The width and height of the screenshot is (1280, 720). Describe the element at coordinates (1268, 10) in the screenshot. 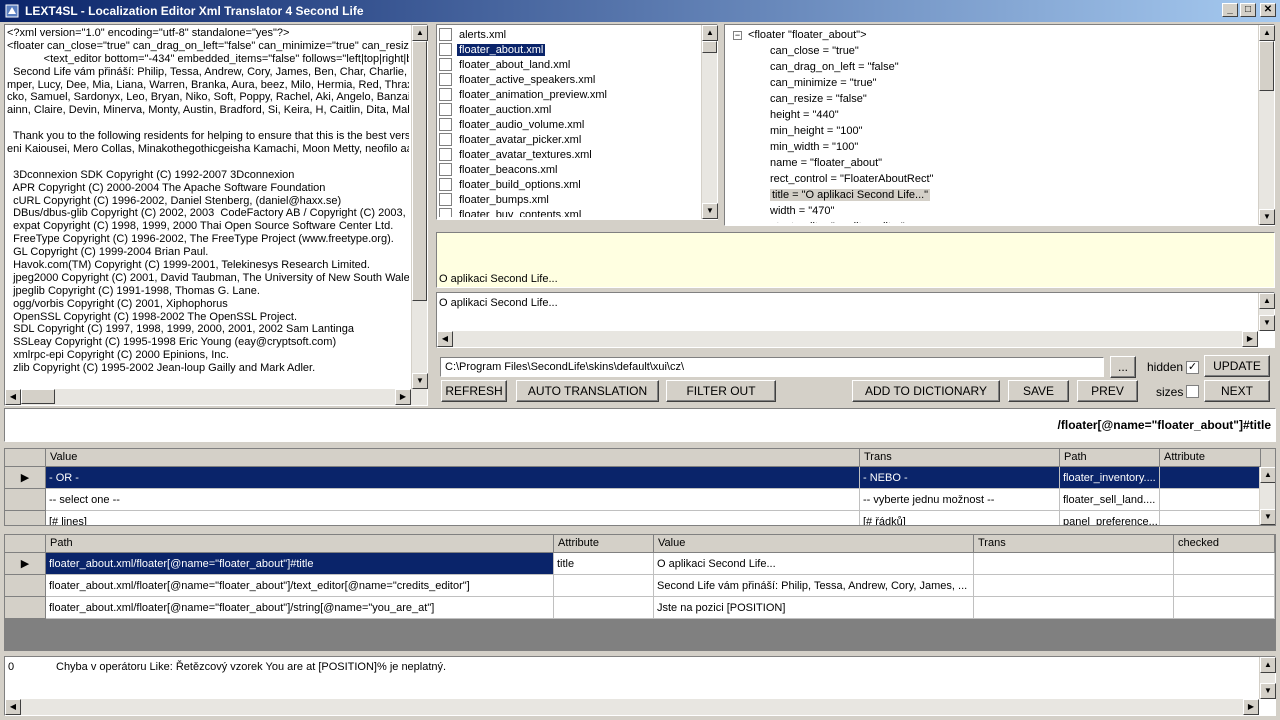

I see `close-button: ✕` at that location.